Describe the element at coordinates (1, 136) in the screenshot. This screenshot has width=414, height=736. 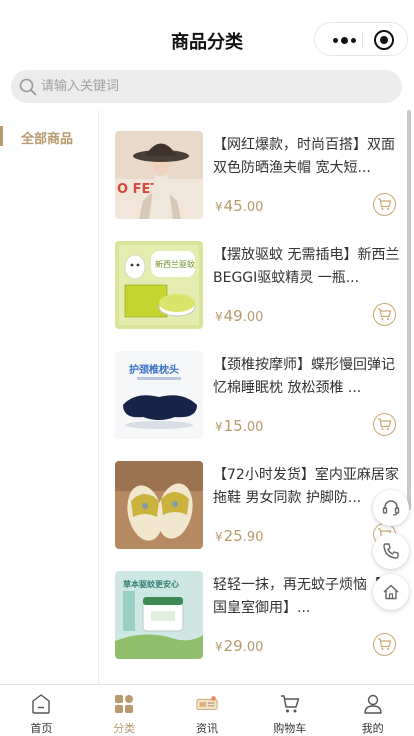
I see `active-indicator` at that location.